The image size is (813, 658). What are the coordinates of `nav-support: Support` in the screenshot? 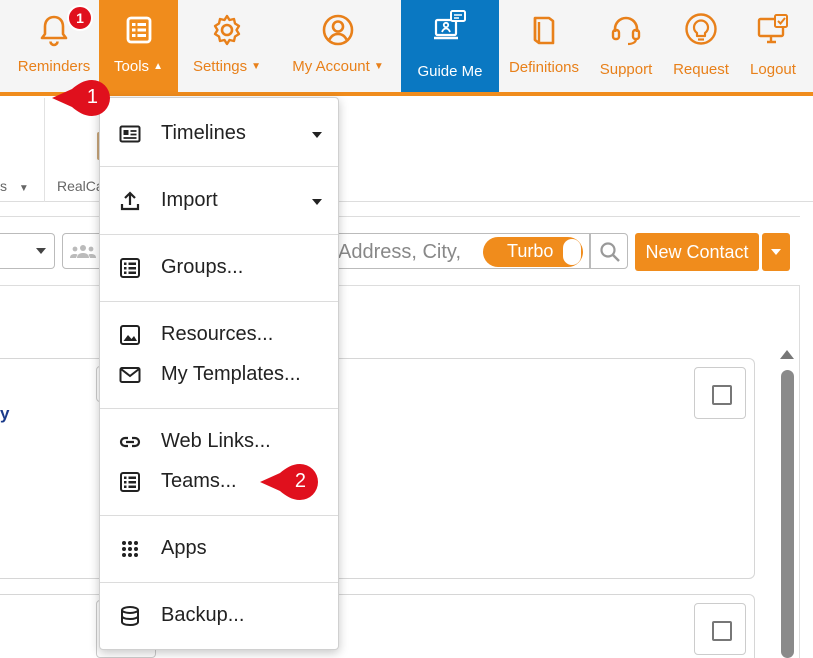 It's located at (626, 46).